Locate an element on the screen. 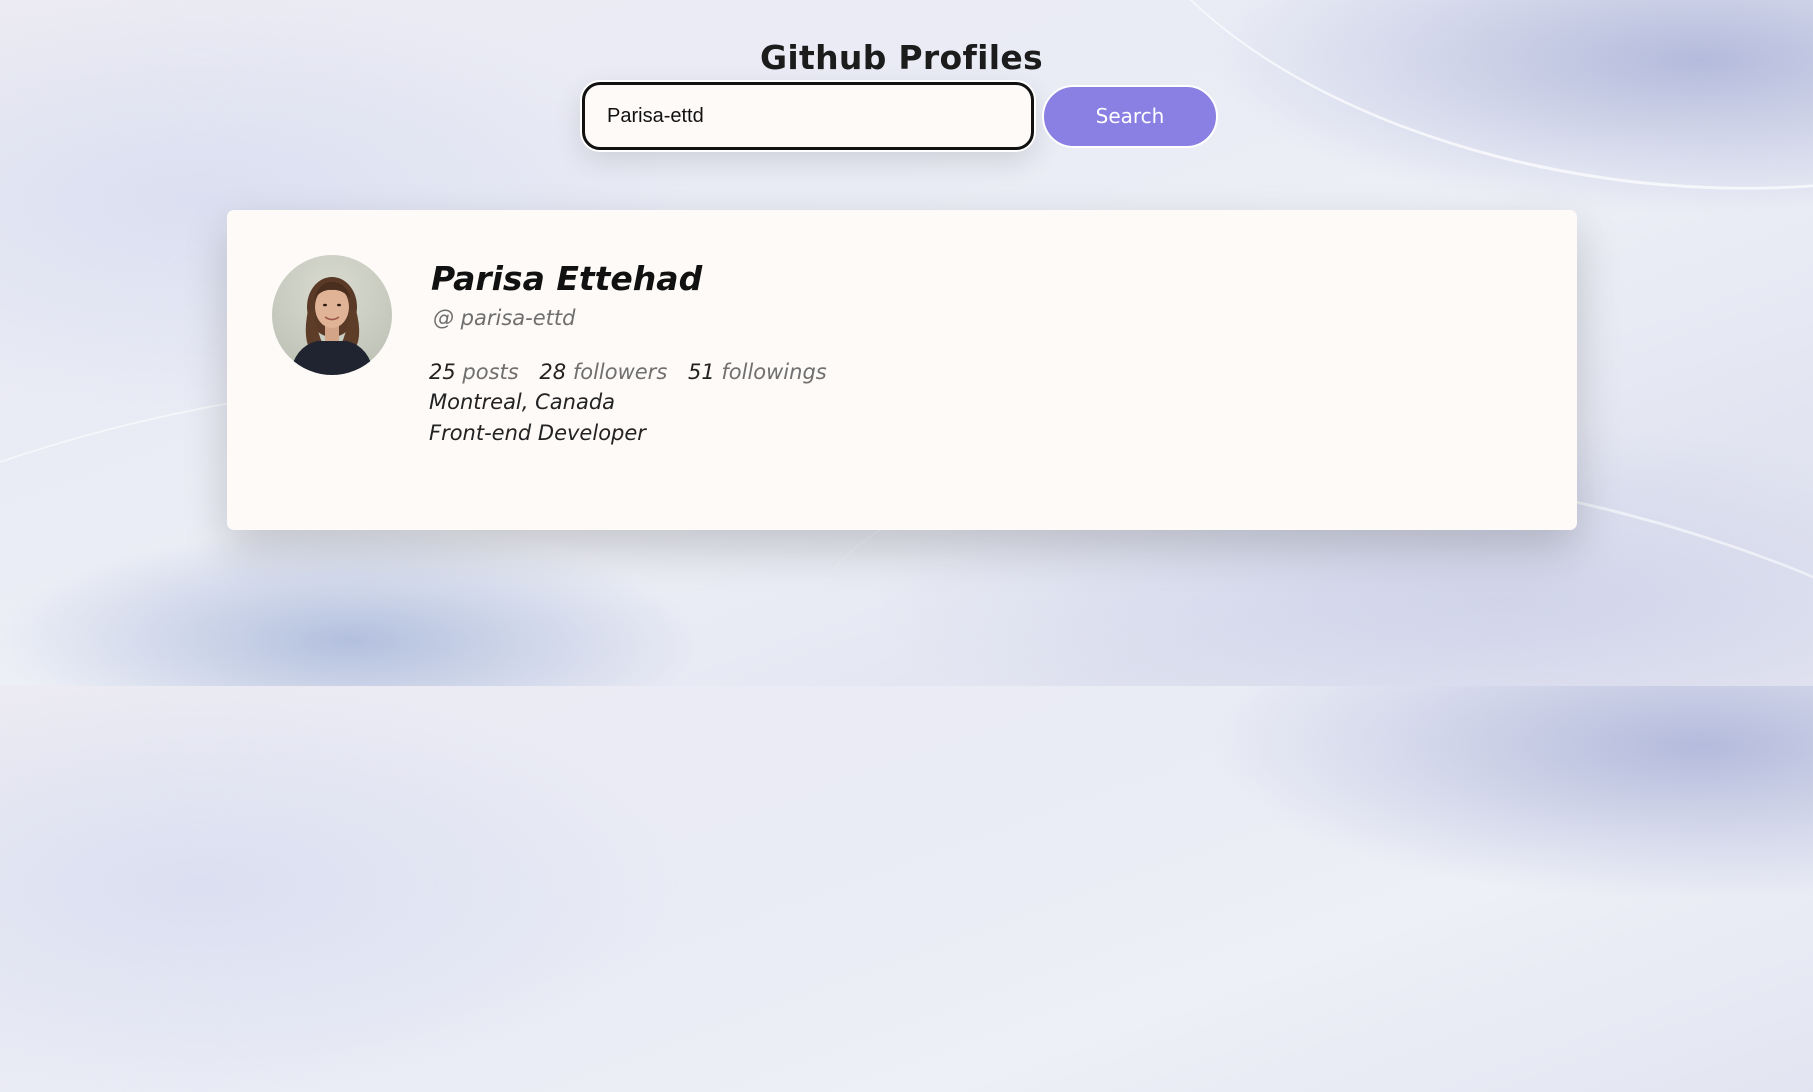 The width and height of the screenshot is (1813, 1092). search-bar: Search is located at coordinates (900, 116).